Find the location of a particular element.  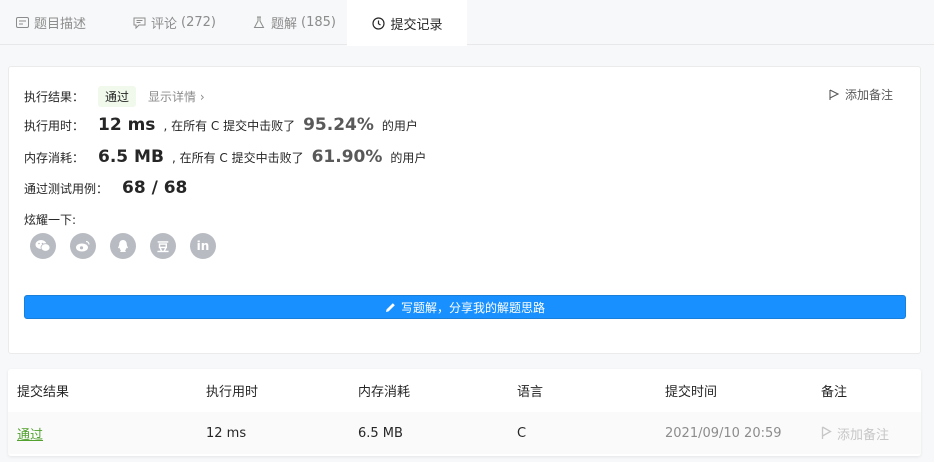

submission-time: 2021/09/10 20:59 is located at coordinates (723, 433).